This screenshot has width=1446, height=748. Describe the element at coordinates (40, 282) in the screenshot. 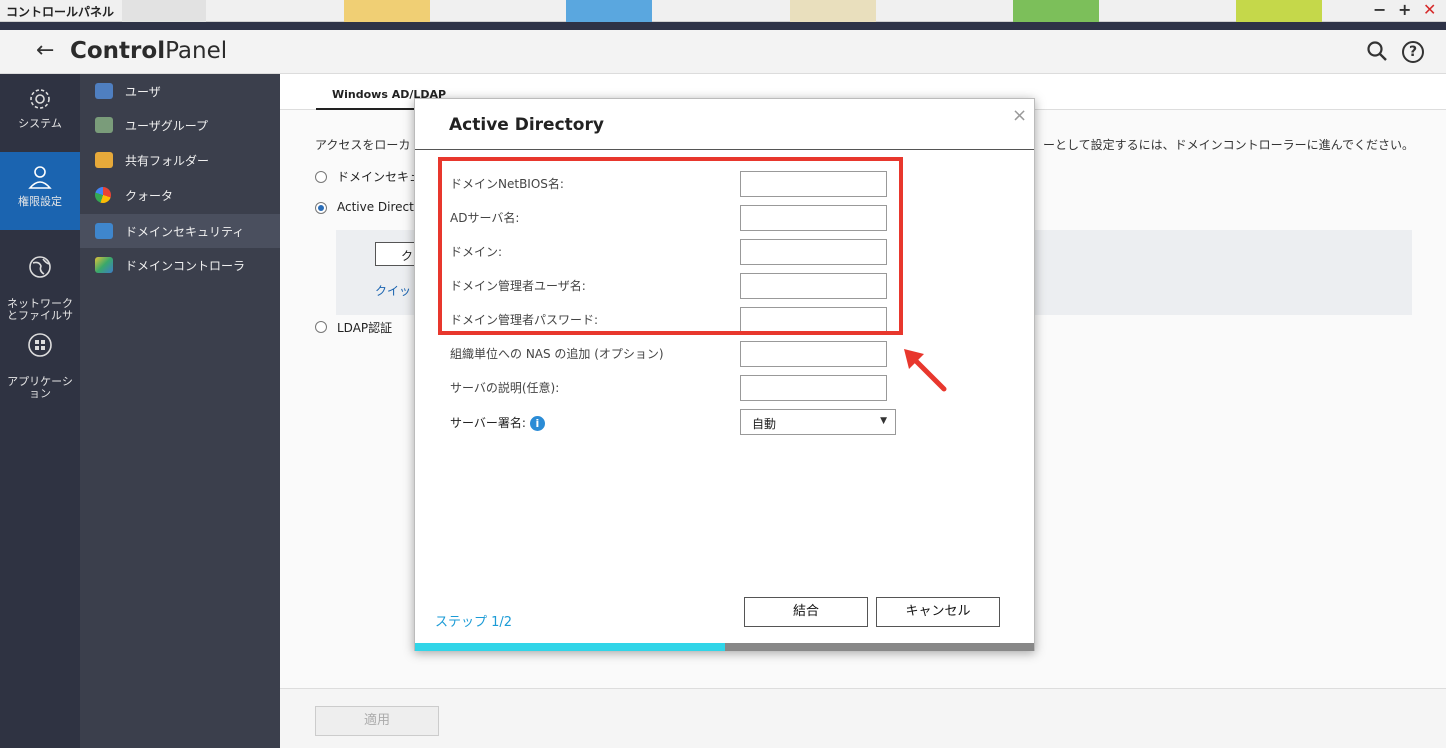

I see `nav-network: ネットワーク とファイルサ` at that location.